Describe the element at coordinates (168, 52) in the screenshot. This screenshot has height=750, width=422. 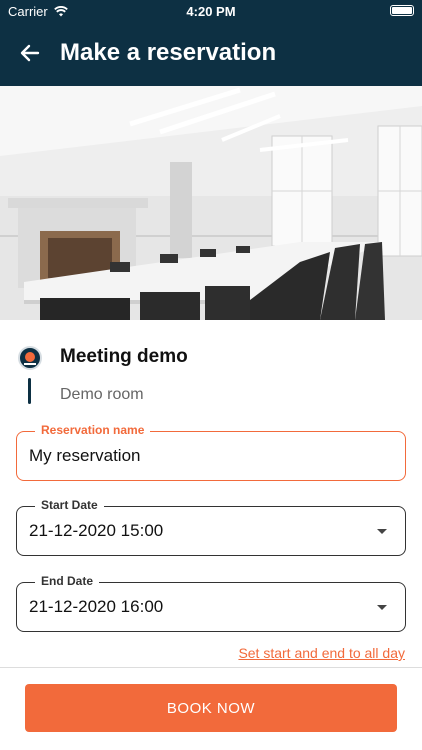
I see `page-title: Make a reservation` at that location.